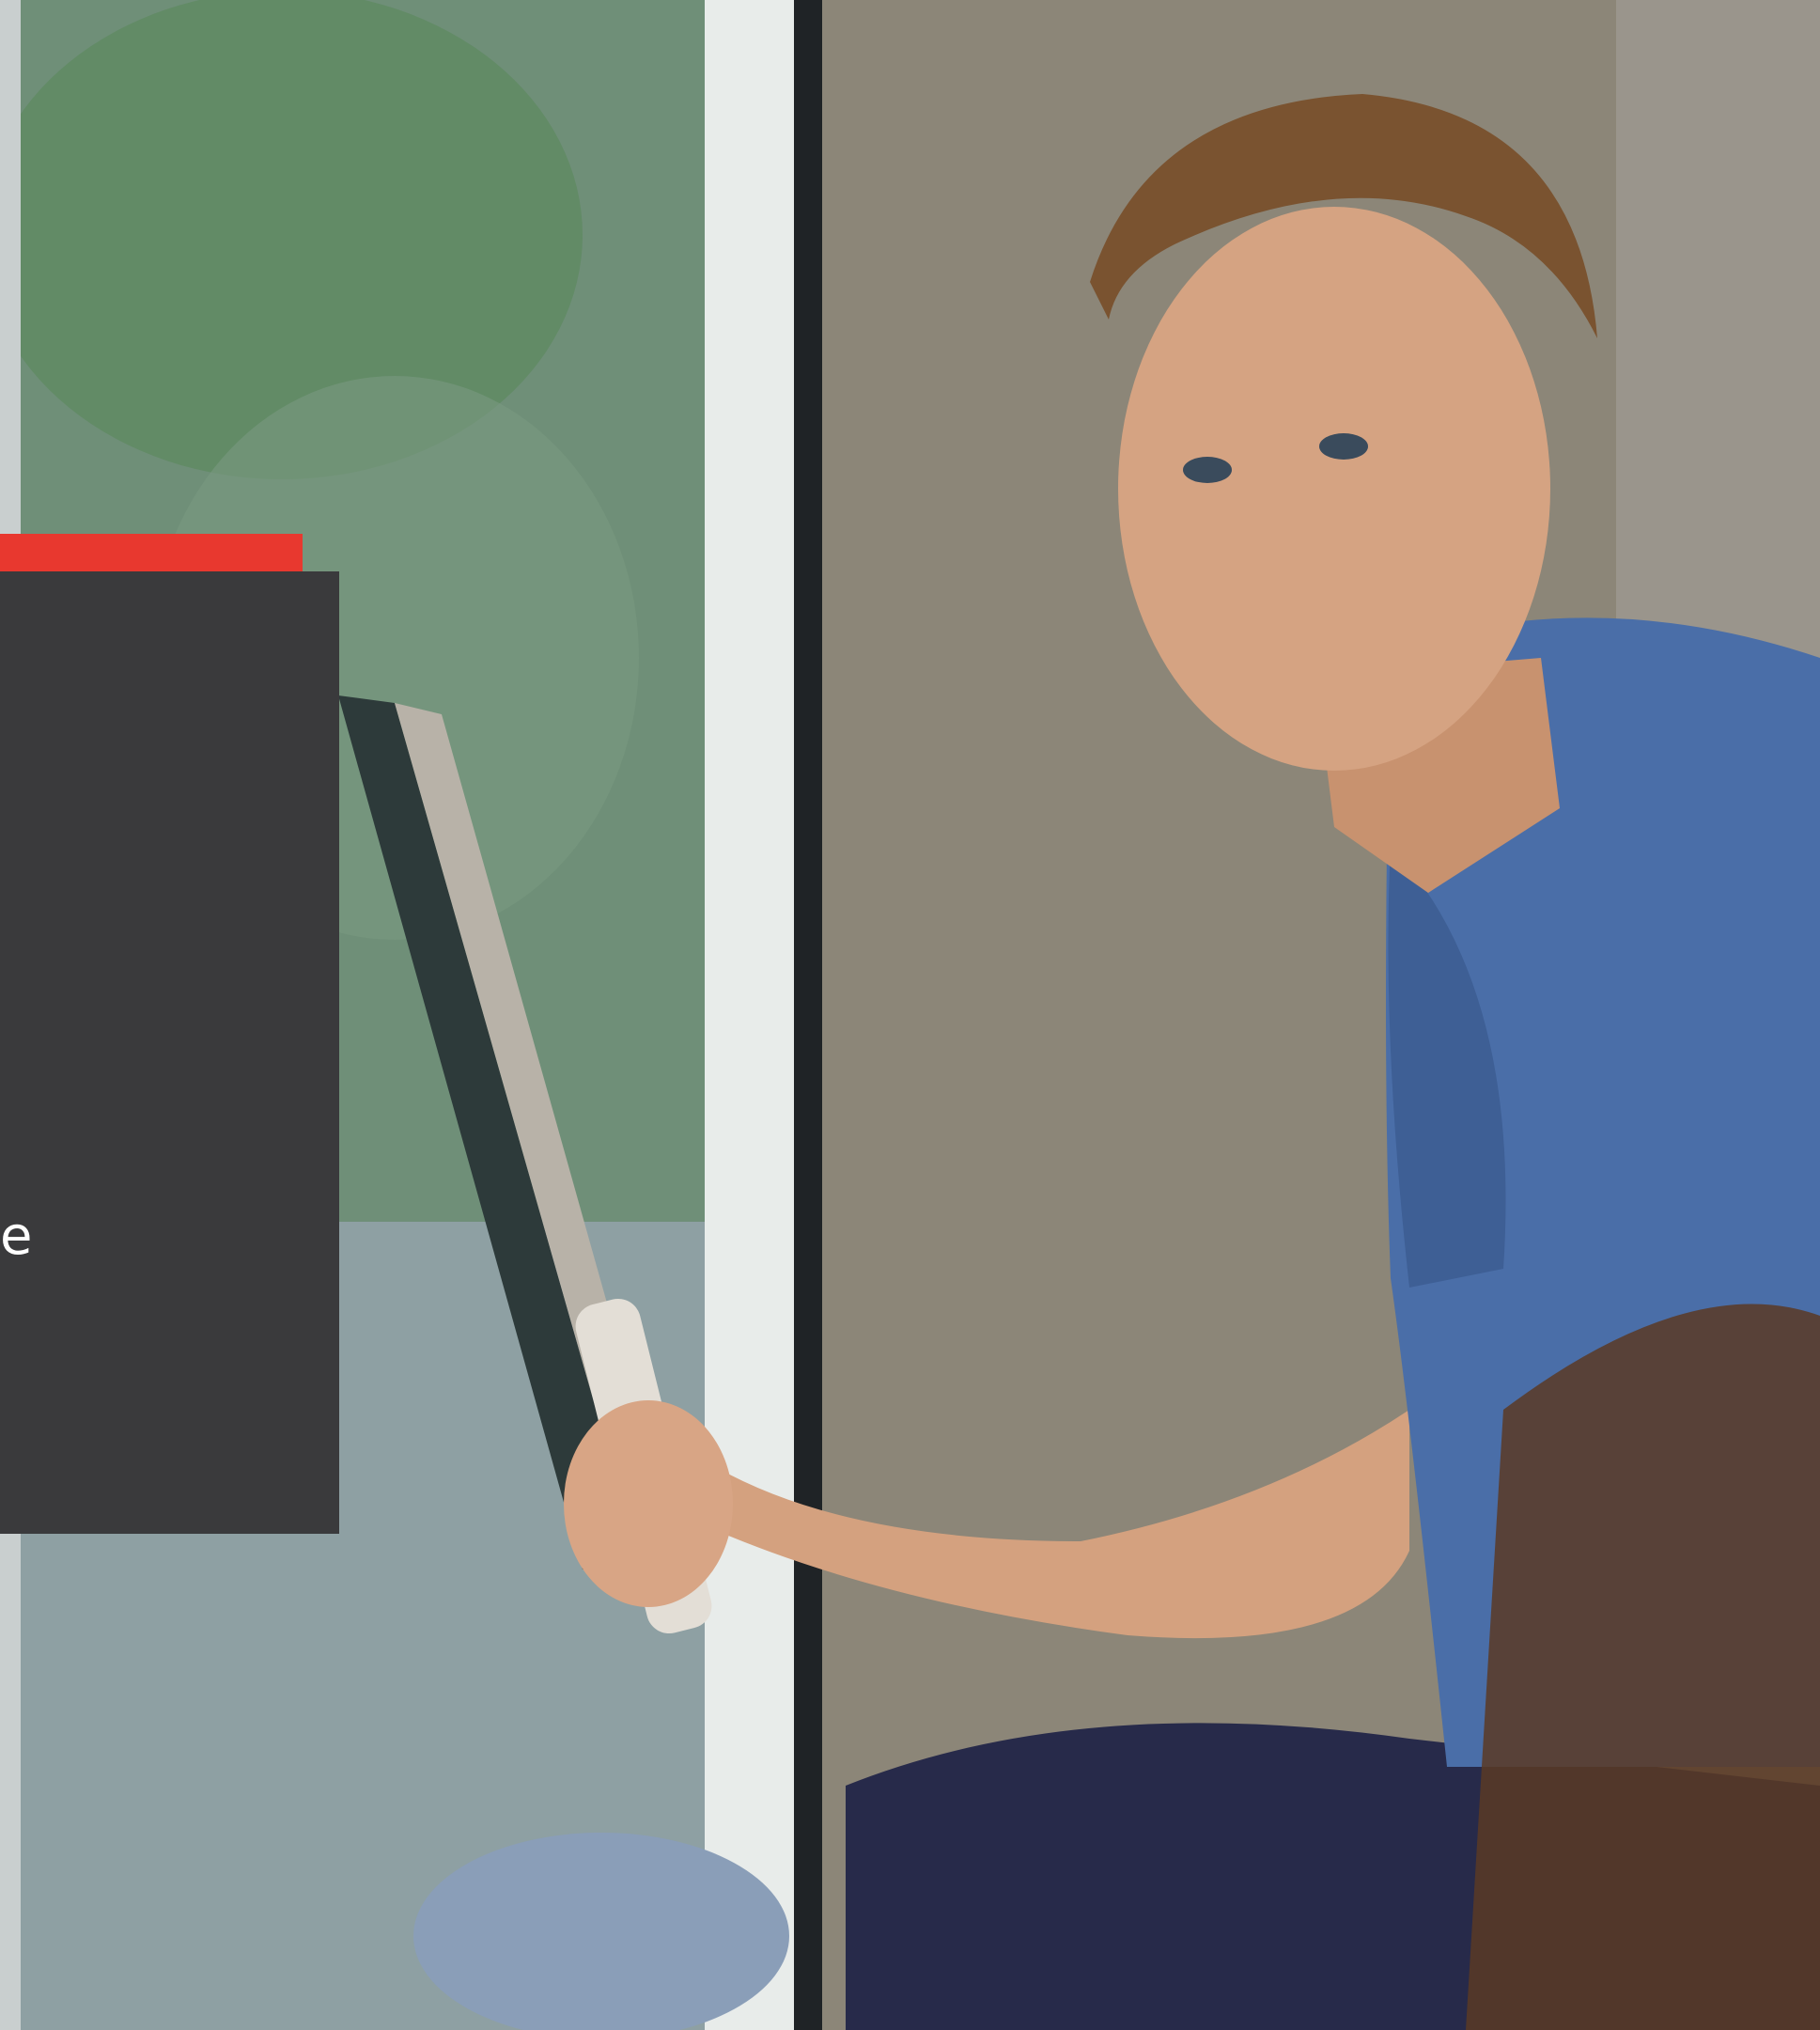 The image size is (1820, 2030). Describe the element at coordinates (169, 1052) in the screenshot. I see `overlay-card: e` at that location.